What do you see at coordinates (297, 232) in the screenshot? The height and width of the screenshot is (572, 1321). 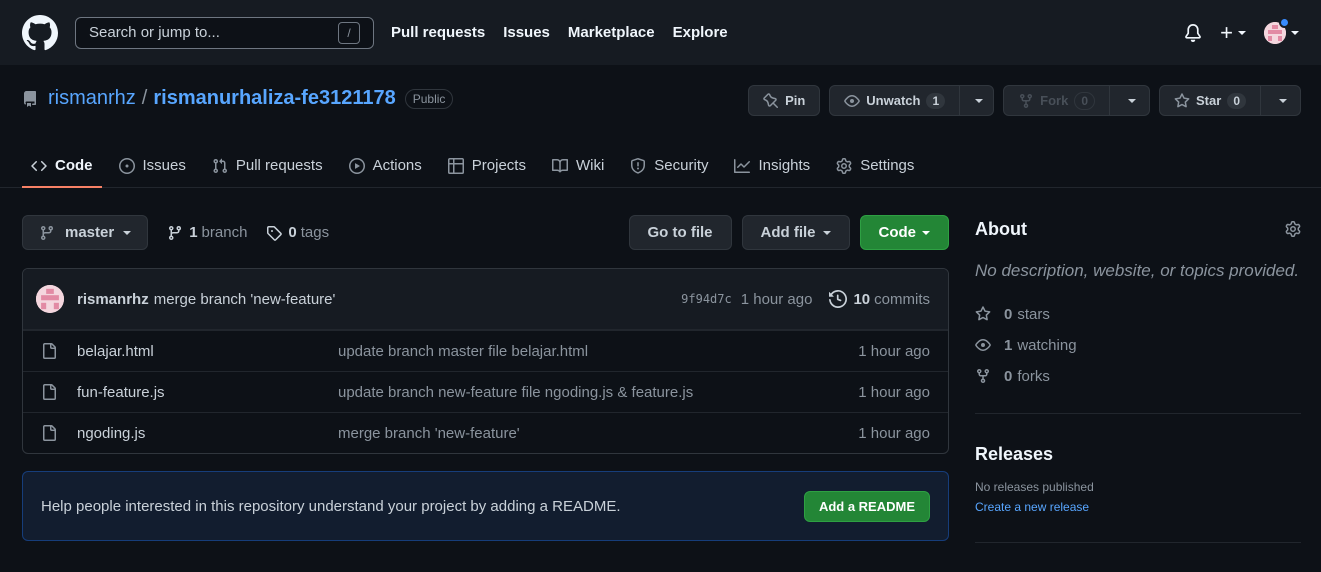 I see `tags-link: 0 tags` at bounding box center [297, 232].